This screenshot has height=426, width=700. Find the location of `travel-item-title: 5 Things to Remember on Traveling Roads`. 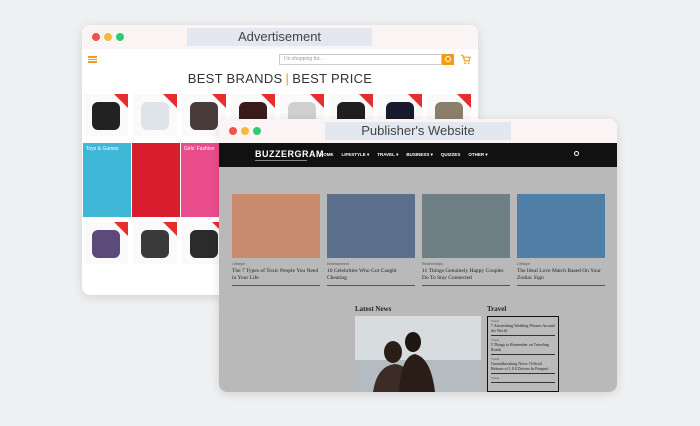

travel-item-title: 5 Things to Remember on Traveling Roads is located at coordinates (523, 347).